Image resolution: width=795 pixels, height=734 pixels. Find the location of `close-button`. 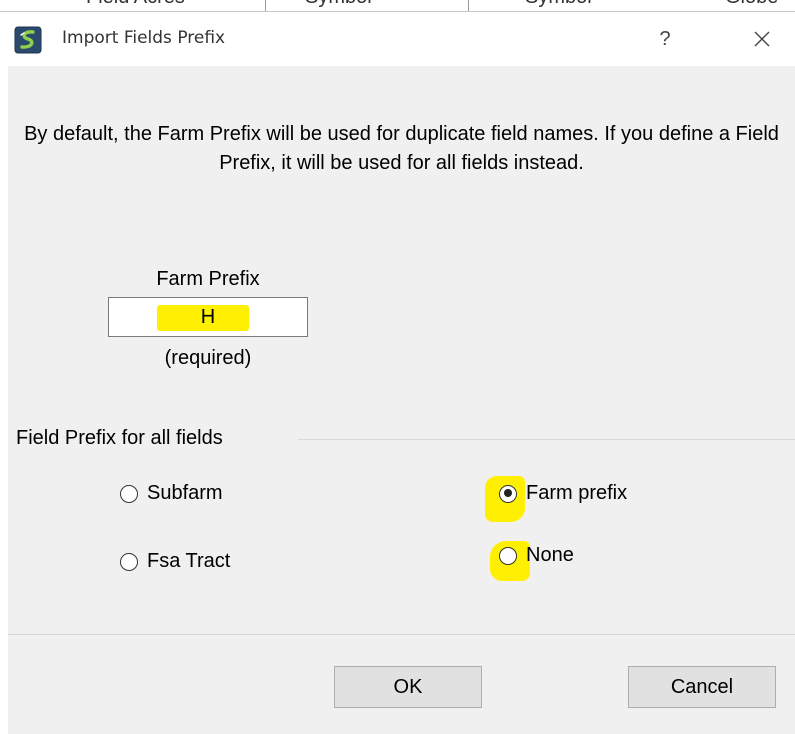

close-button is located at coordinates (762, 39).